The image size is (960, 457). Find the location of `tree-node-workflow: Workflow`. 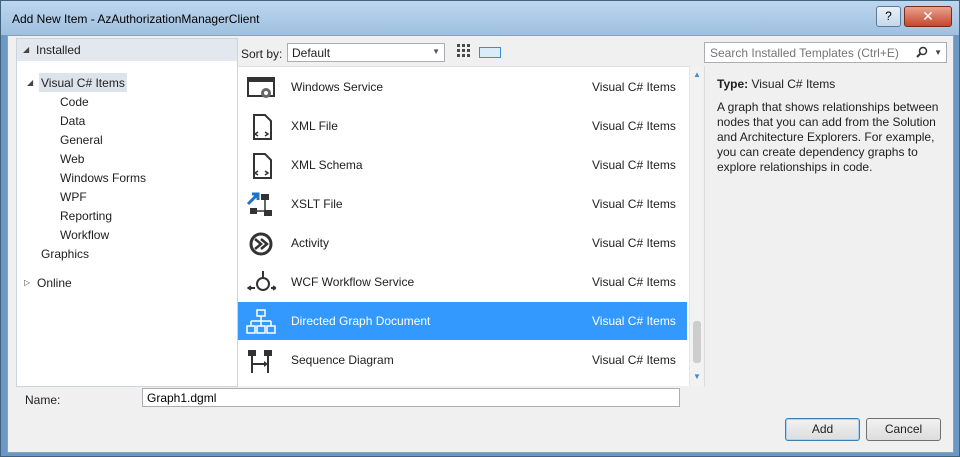

tree-node-workflow: Workflow is located at coordinates (84, 235).